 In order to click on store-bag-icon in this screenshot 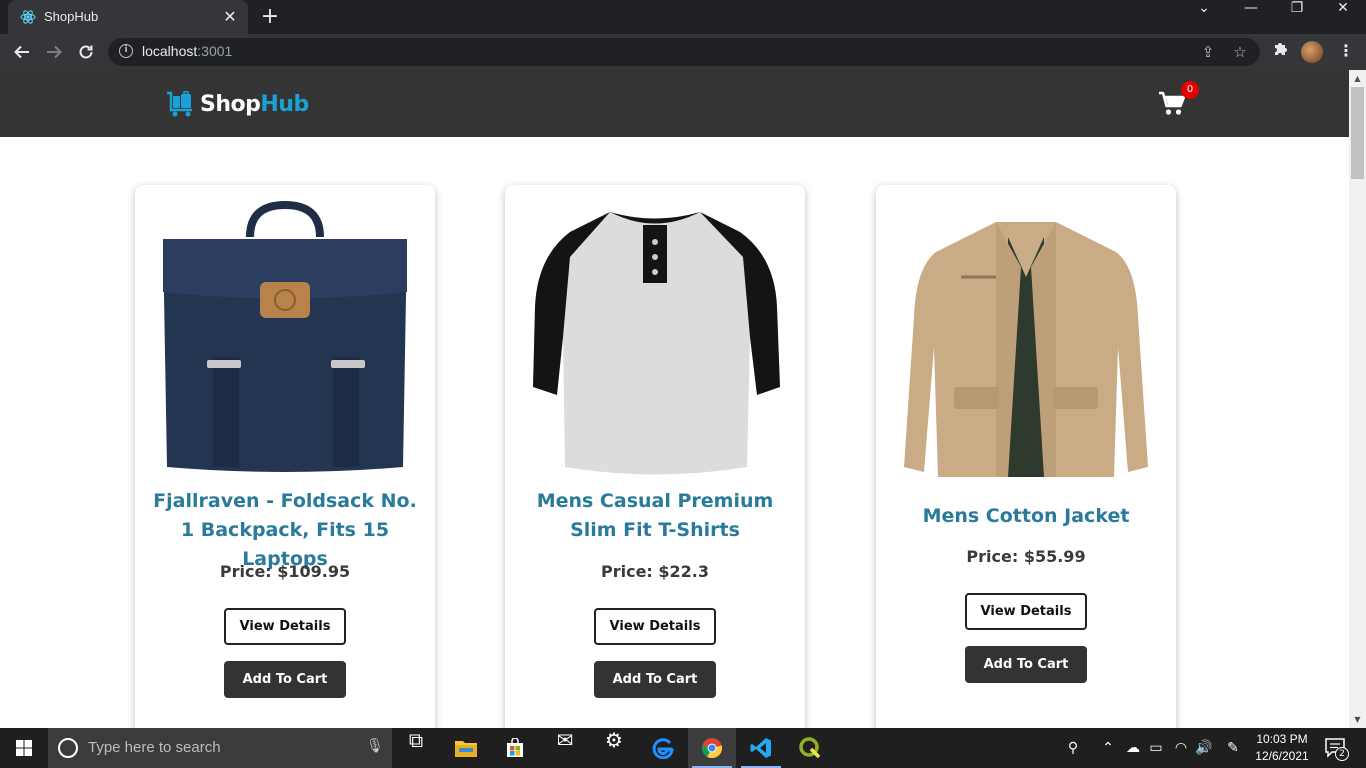, I will do `click(515, 747)`.